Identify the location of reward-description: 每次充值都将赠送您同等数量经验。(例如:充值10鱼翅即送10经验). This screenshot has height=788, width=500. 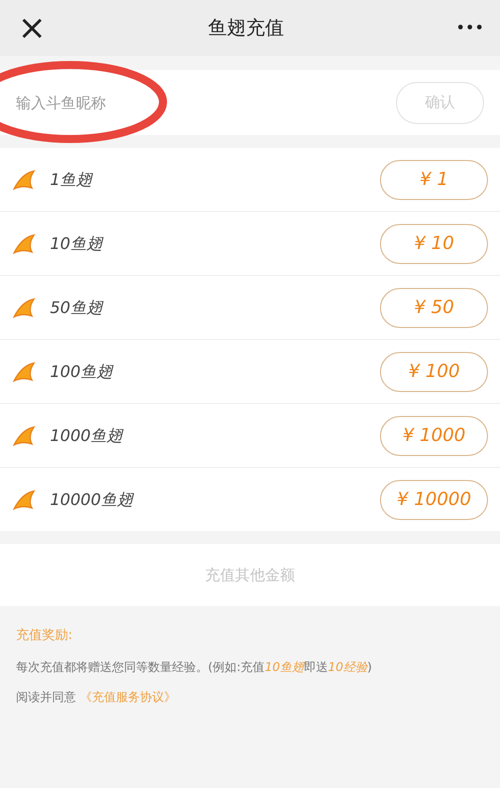
(194, 667).